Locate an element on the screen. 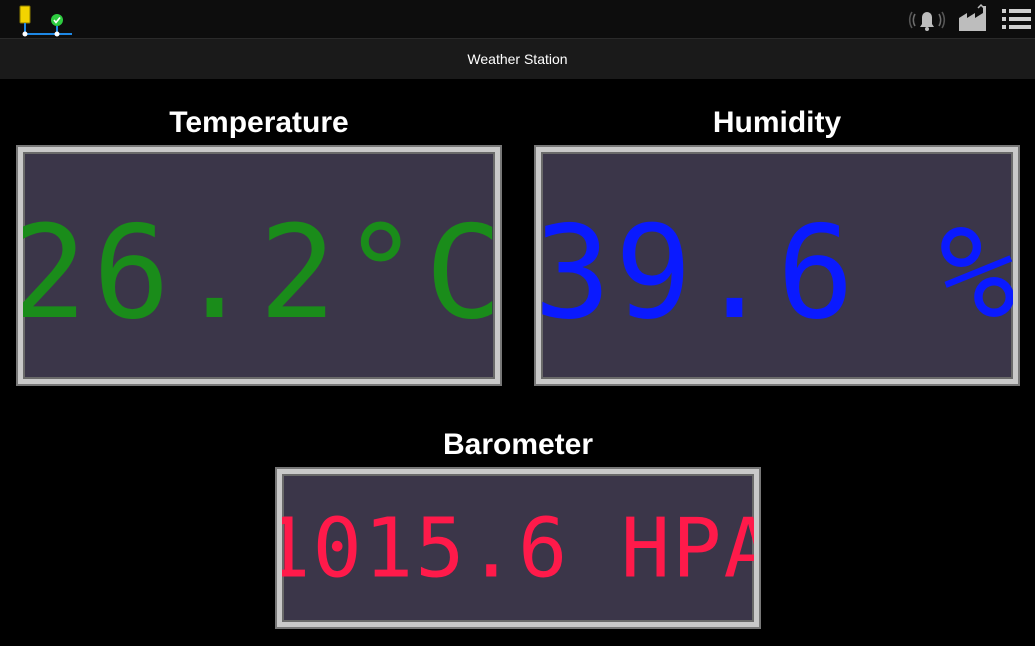  menu-icon is located at coordinates (1017, 19).